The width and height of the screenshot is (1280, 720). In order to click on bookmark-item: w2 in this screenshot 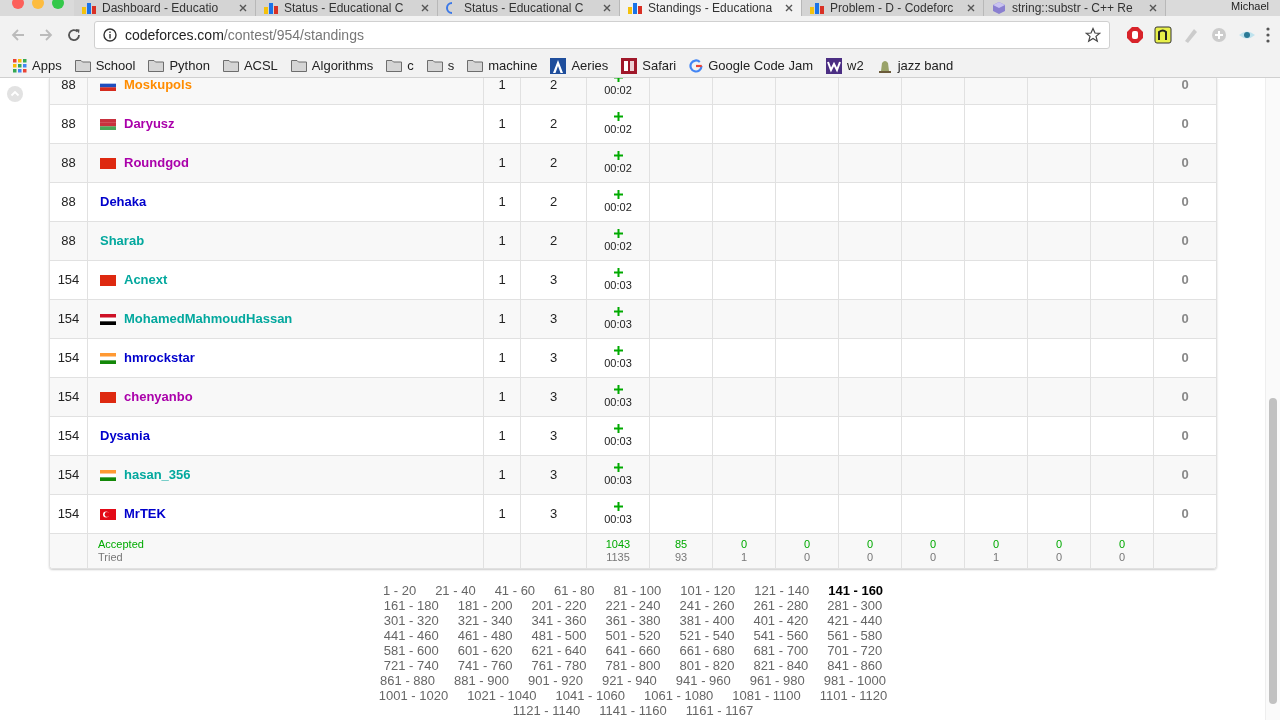, I will do `click(845, 65)`.